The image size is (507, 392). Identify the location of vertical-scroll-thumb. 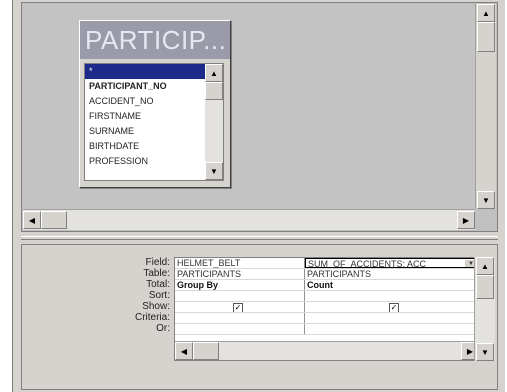
(486, 37).